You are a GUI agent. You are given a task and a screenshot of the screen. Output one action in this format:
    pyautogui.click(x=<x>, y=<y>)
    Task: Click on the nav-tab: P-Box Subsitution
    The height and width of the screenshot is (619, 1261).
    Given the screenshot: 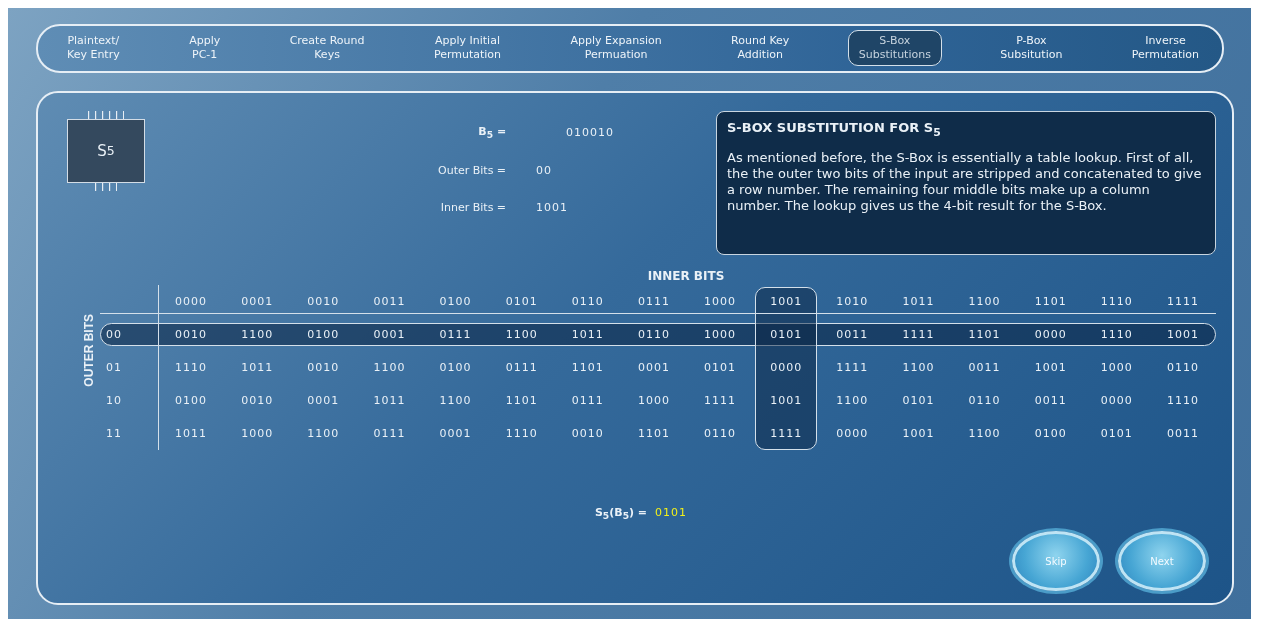 What is the action you would take?
    pyautogui.click(x=1031, y=48)
    